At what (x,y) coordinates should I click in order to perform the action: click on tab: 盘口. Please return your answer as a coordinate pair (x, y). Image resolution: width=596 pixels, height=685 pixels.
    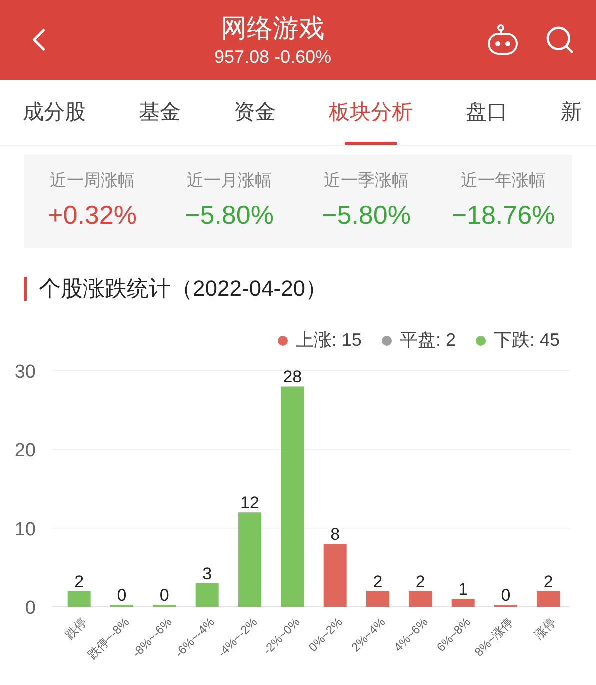
    Looking at the image, I should click on (487, 112).